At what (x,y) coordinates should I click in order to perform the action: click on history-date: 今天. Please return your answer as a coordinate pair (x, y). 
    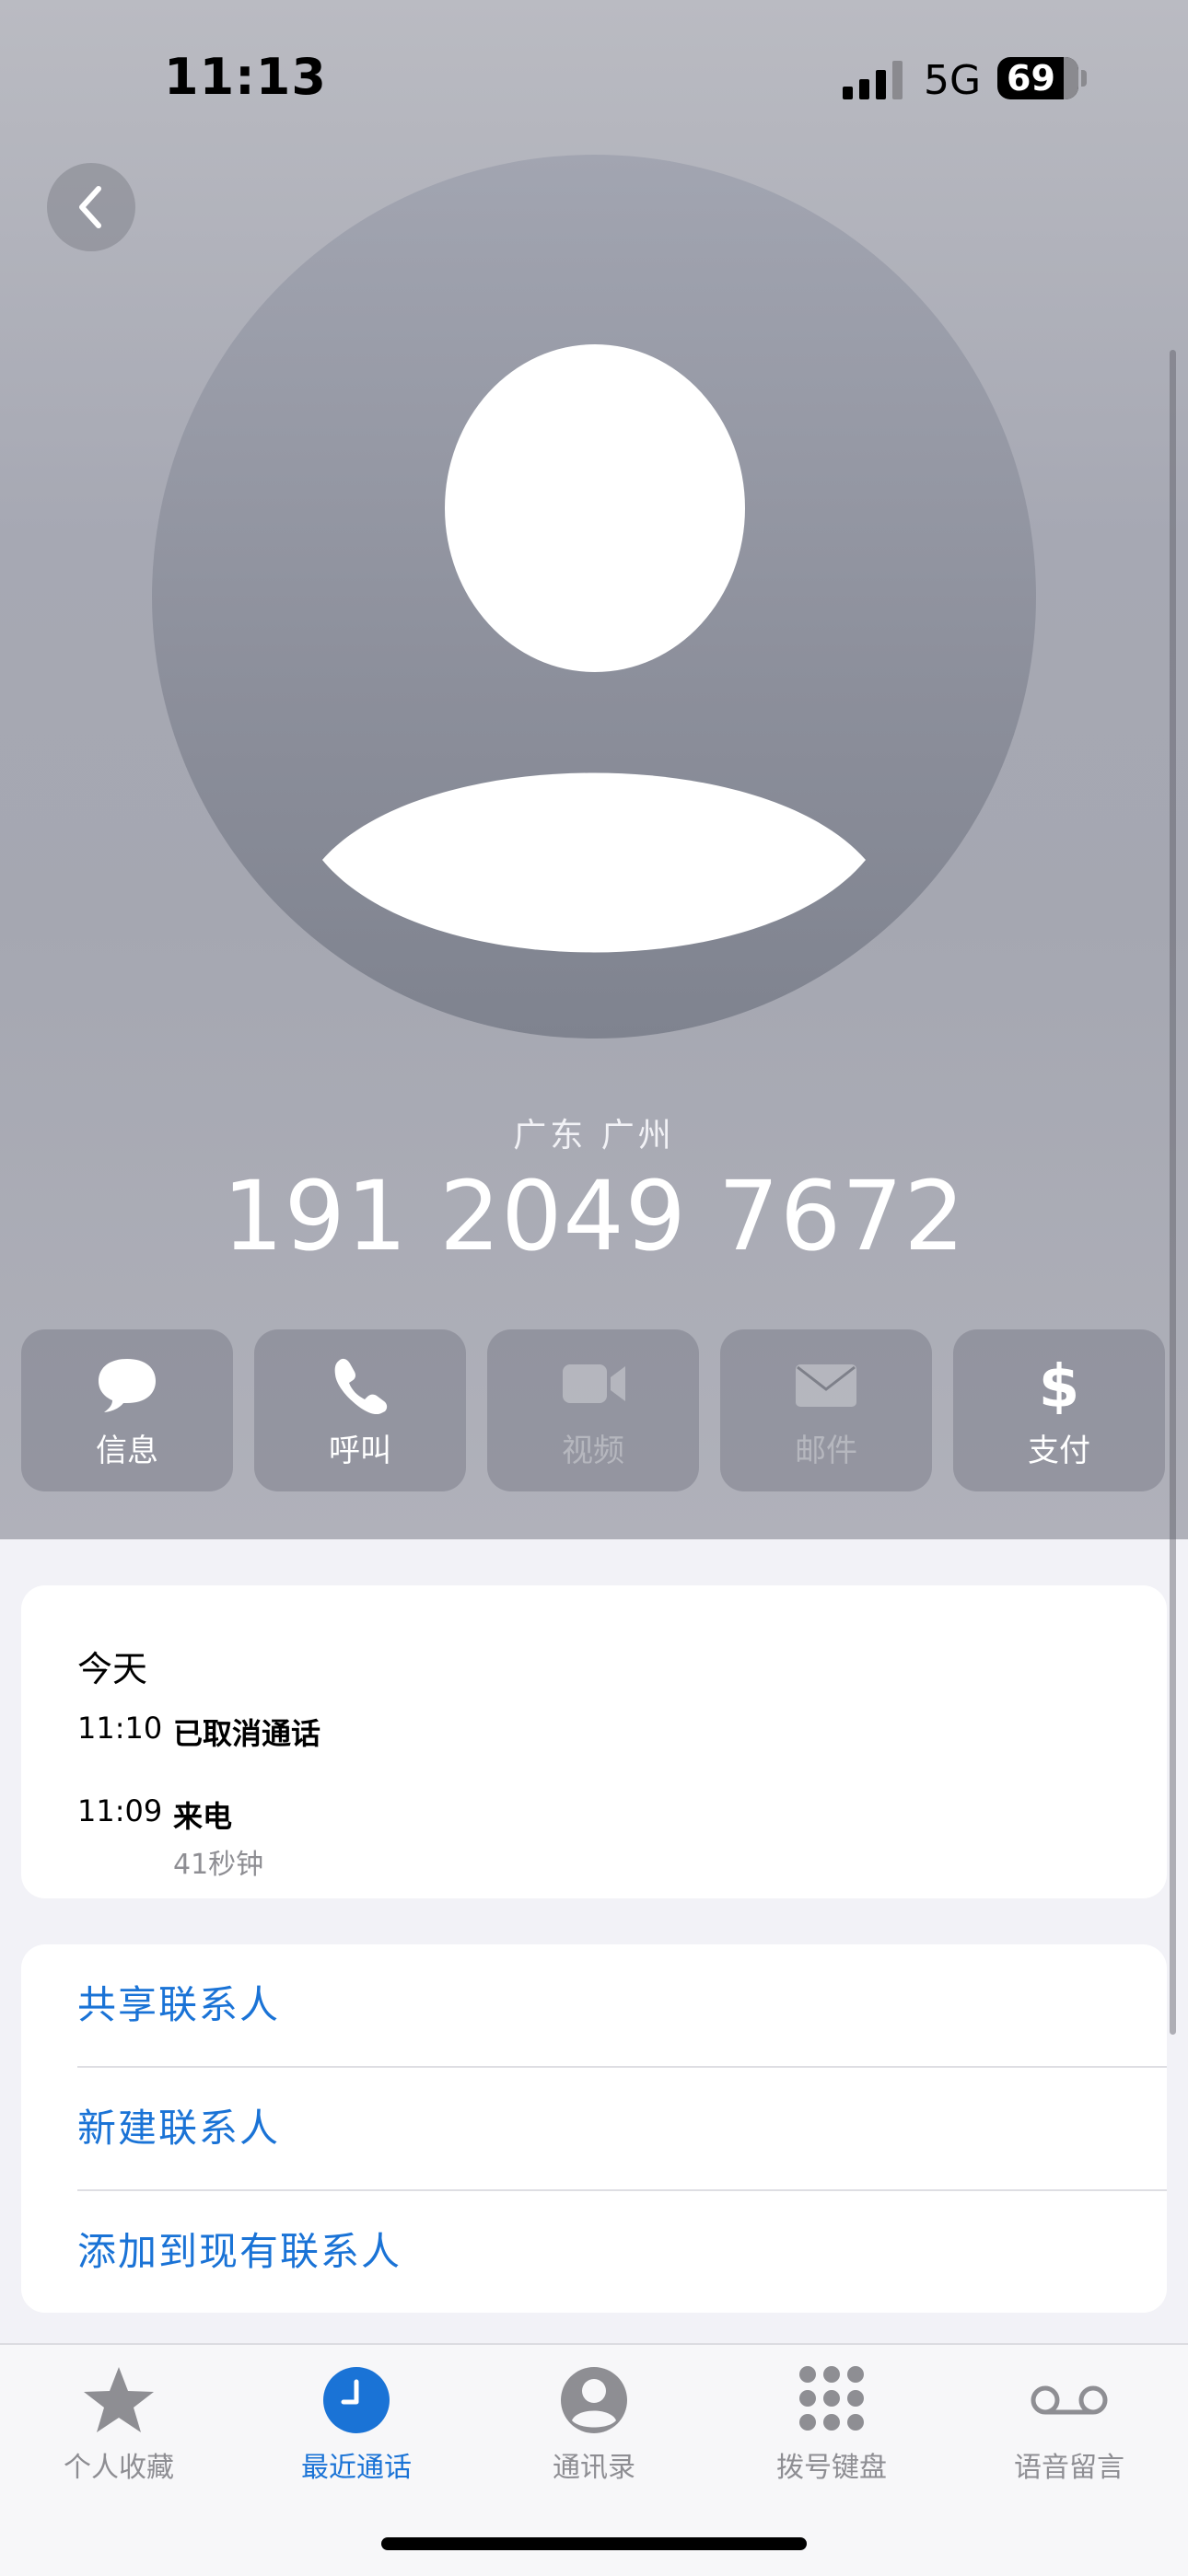
    Looking at the image, I should click on (112, 1669).